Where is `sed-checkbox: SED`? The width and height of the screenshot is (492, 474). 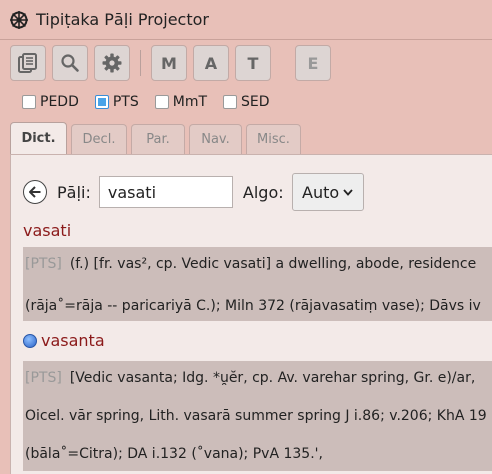
sed-checkbox: SED is located at coordinates (246, 102).